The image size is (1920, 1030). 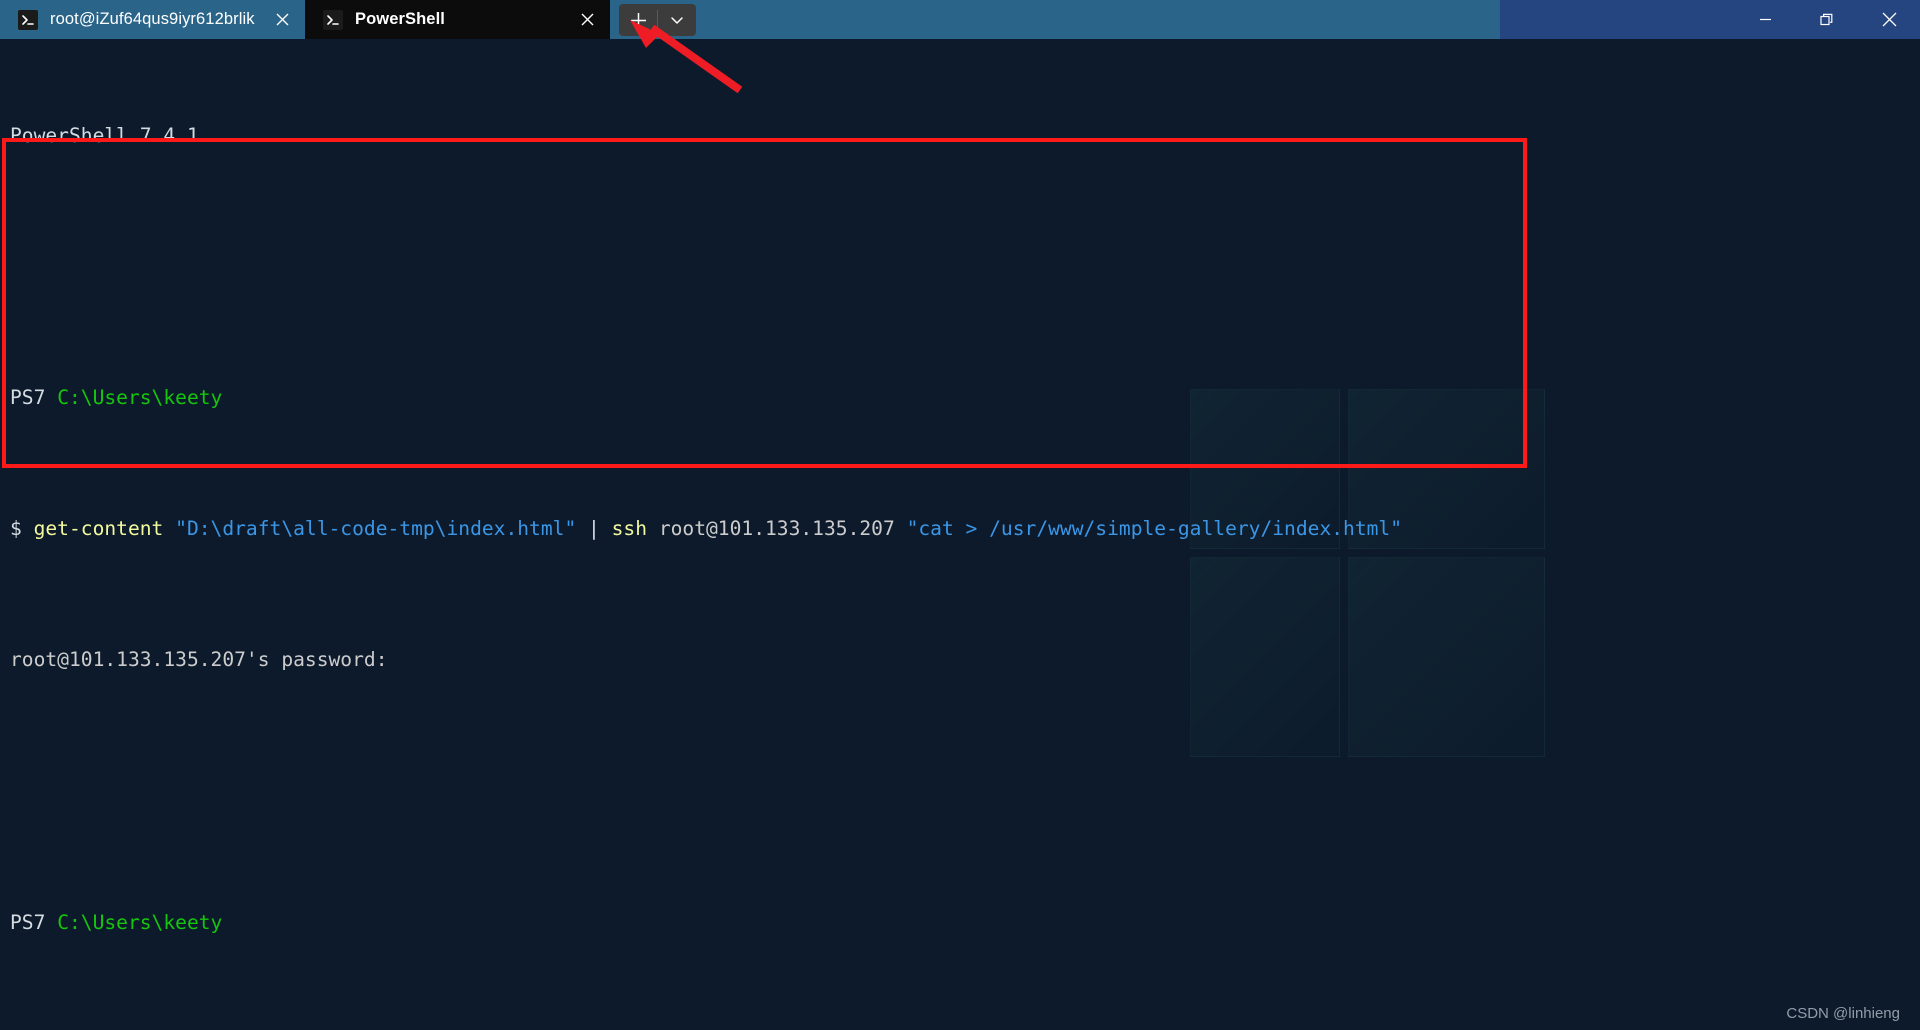 I want to click on tab-ssh-session: root@iZuf64qus9iyr612brlik2Z:, so click(x=152, y=19).